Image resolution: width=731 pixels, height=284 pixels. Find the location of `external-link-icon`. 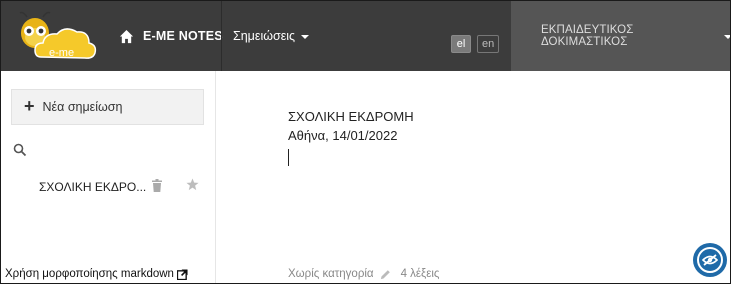

external-link-icon is located at coordinates (182, 274).